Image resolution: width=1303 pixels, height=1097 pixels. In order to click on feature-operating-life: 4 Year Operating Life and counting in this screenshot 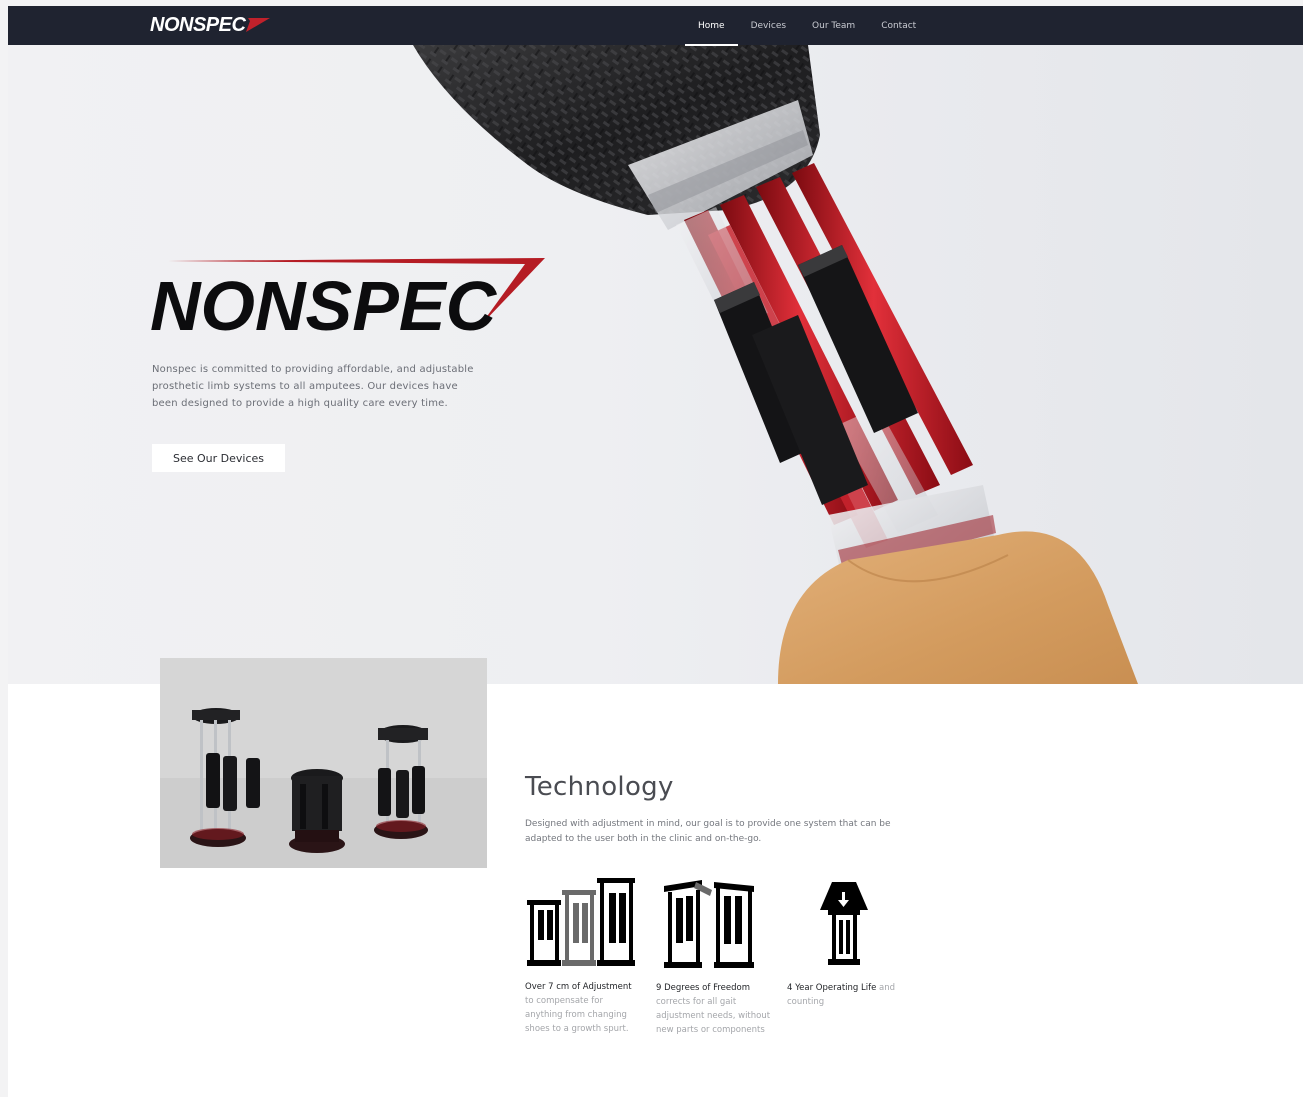, I will do `click(845, 995)`.